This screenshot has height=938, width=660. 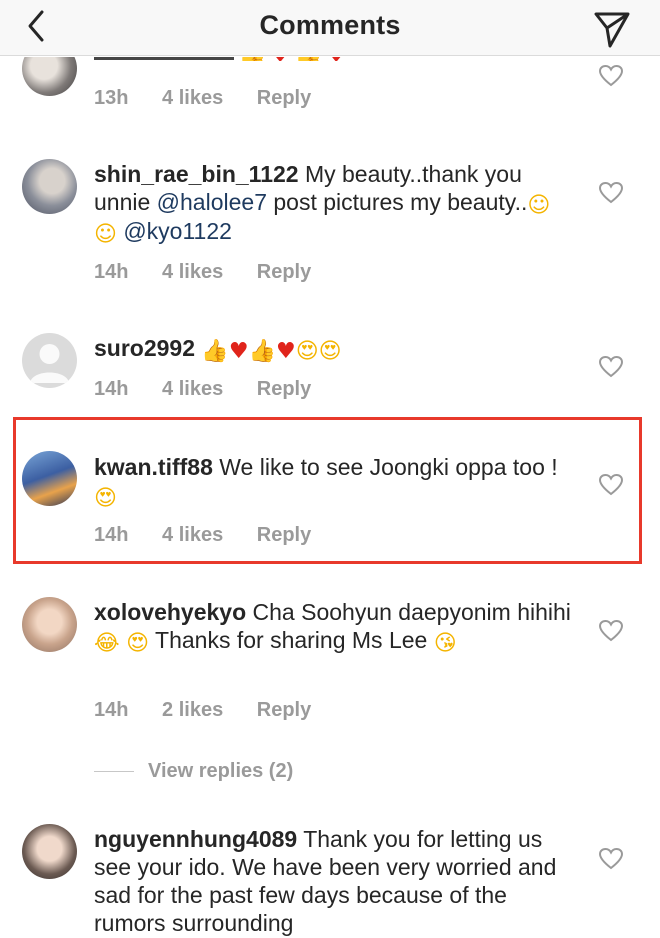 I want to click on comment-username: shin_rae_bin_1122, so click(x=196, y=174).